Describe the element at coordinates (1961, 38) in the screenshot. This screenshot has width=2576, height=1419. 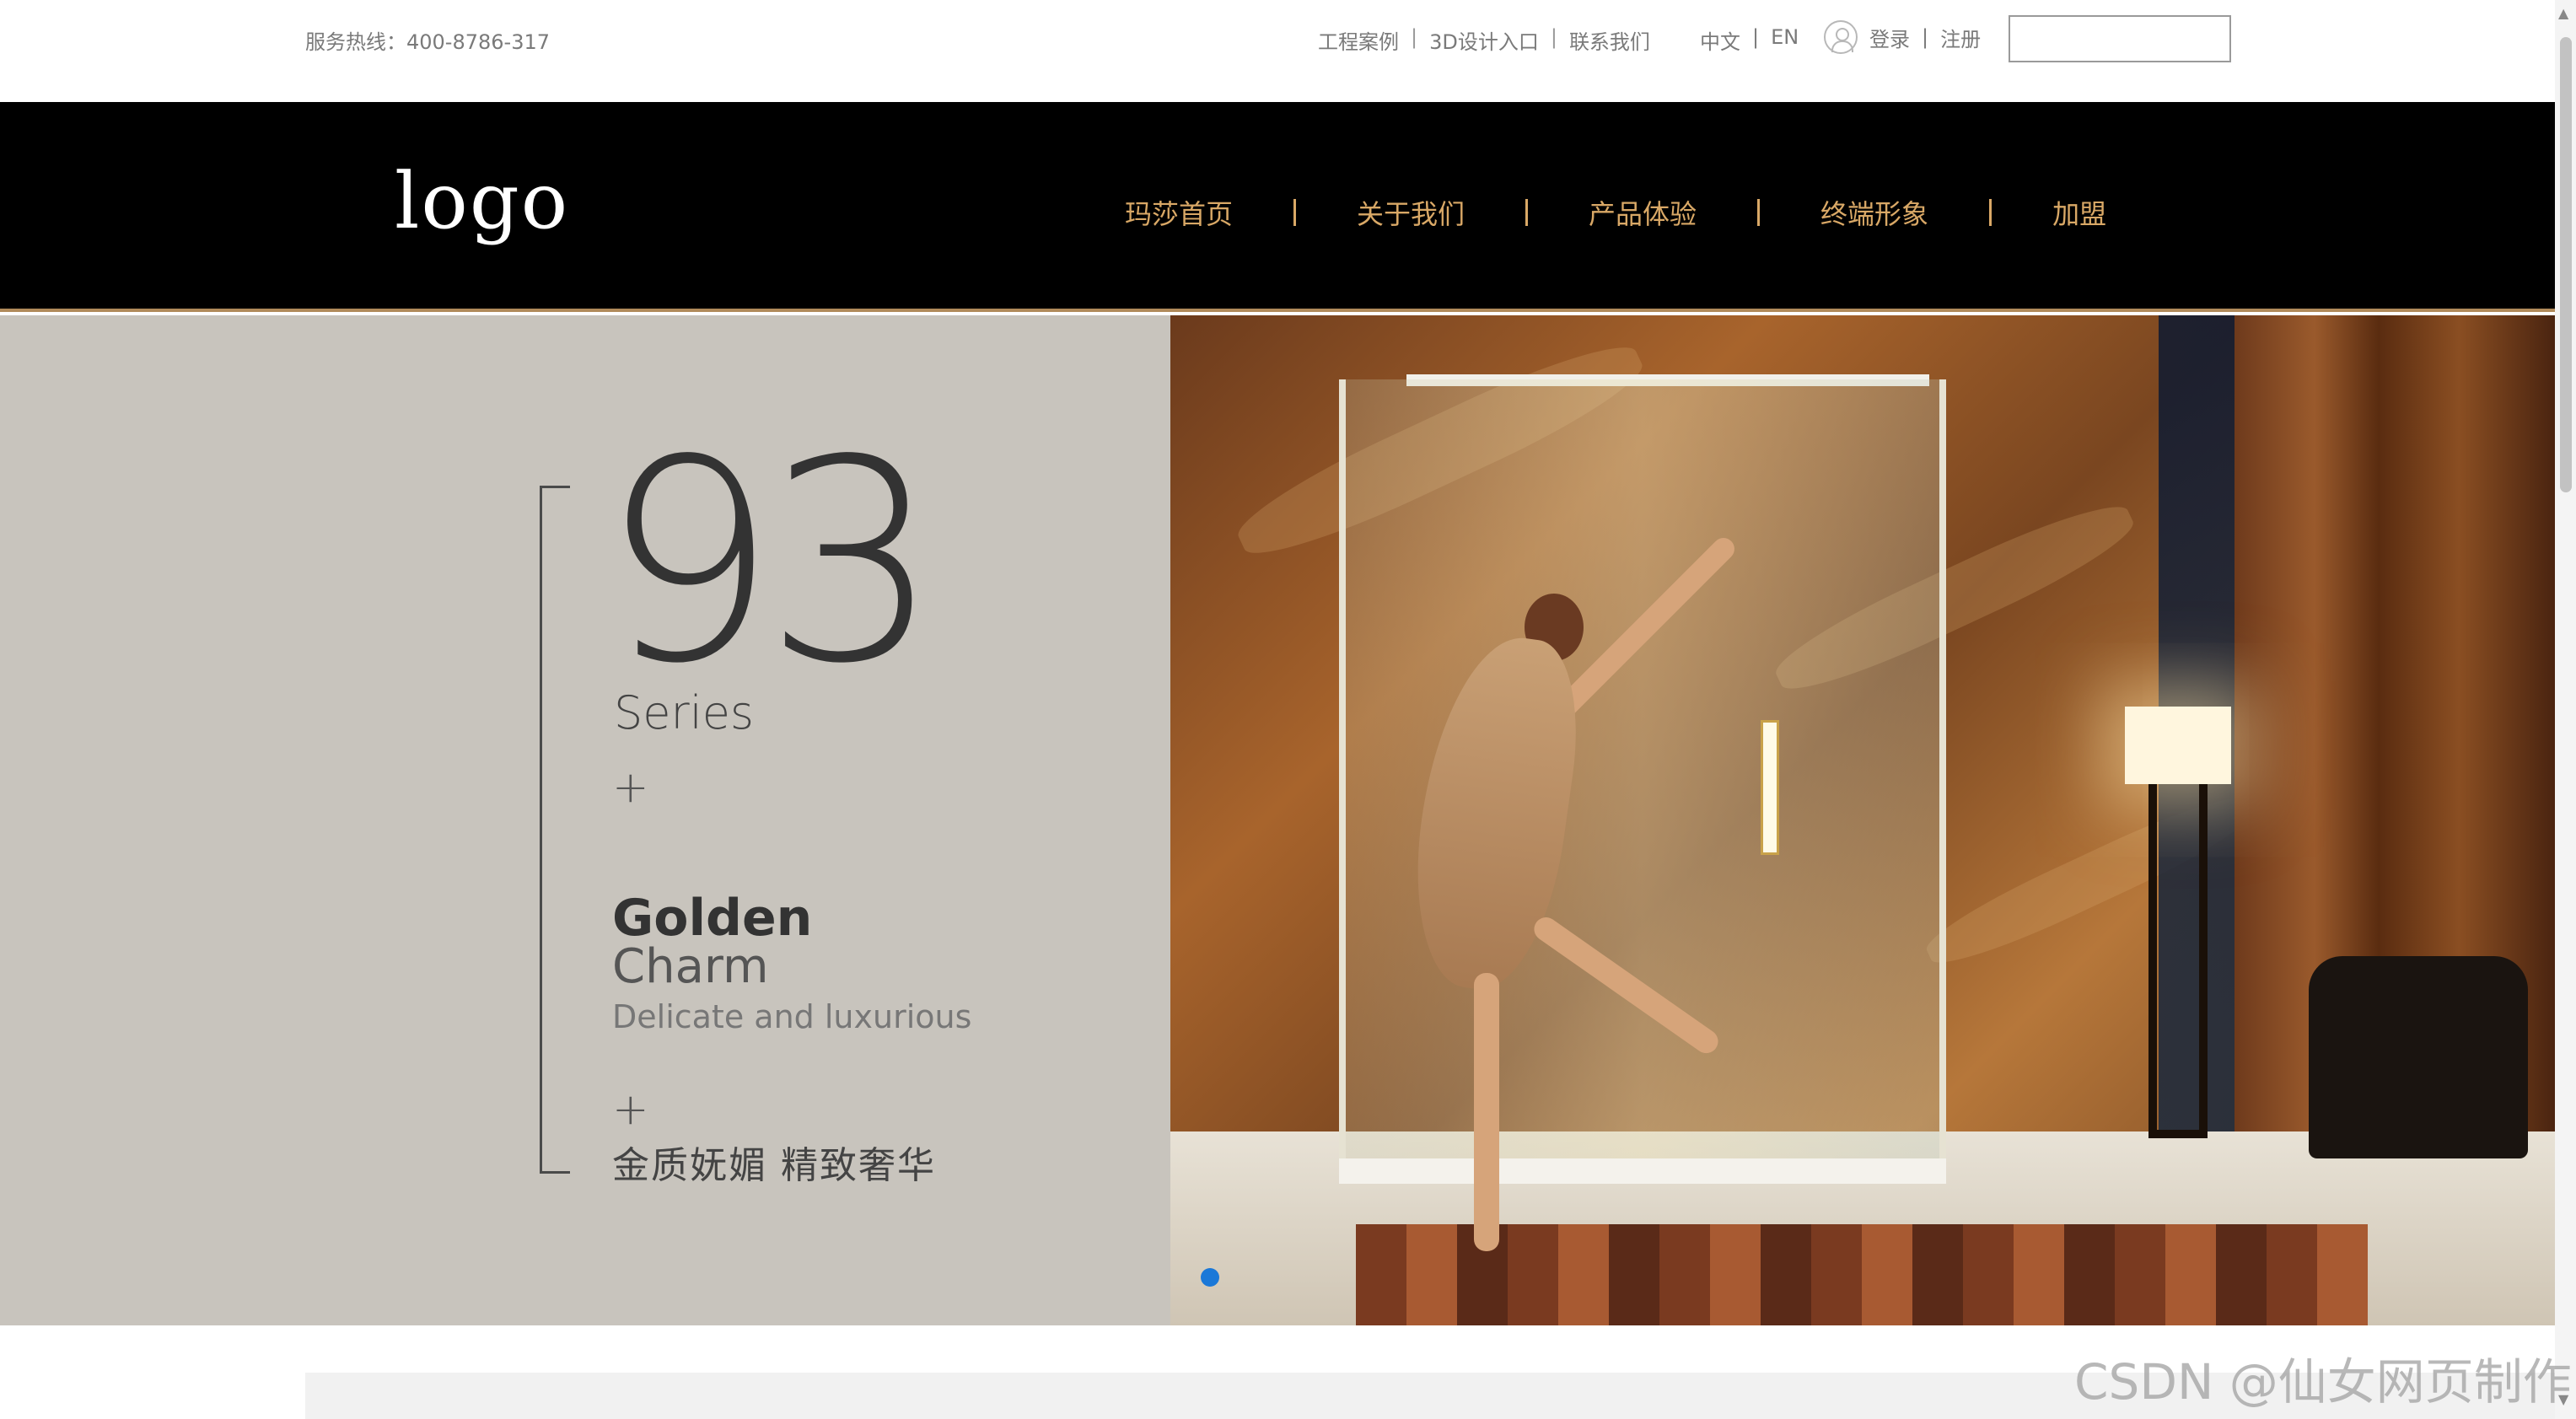
I see `register-link: 注册` at that location.